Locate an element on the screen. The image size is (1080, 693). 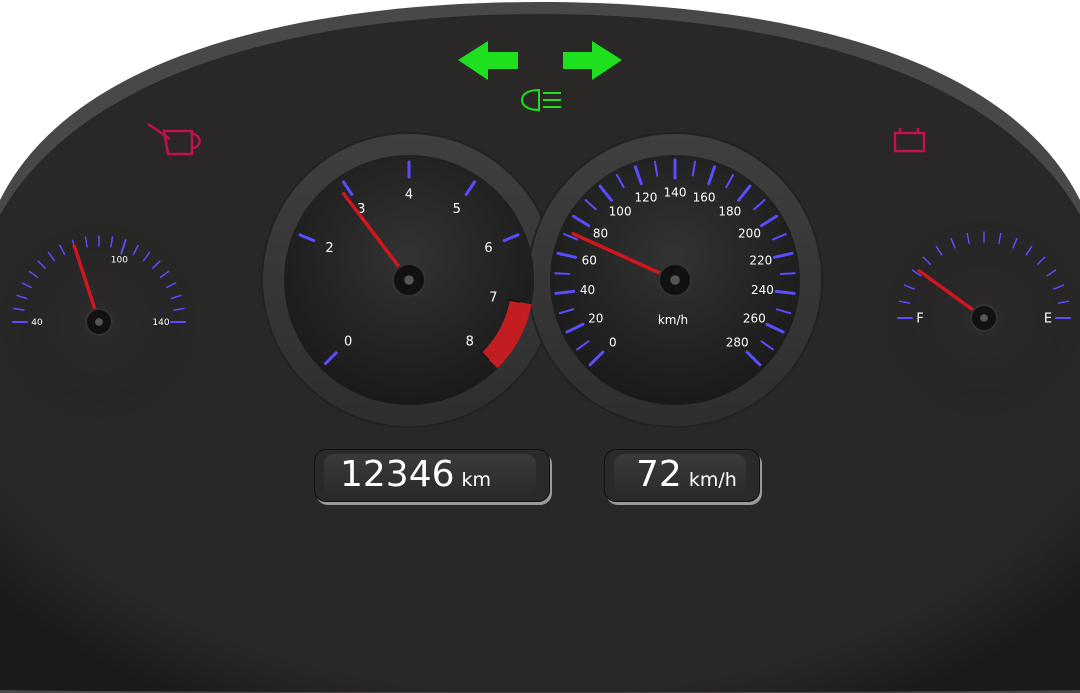
tach-label: 0 is located at coordinates (348, 341).